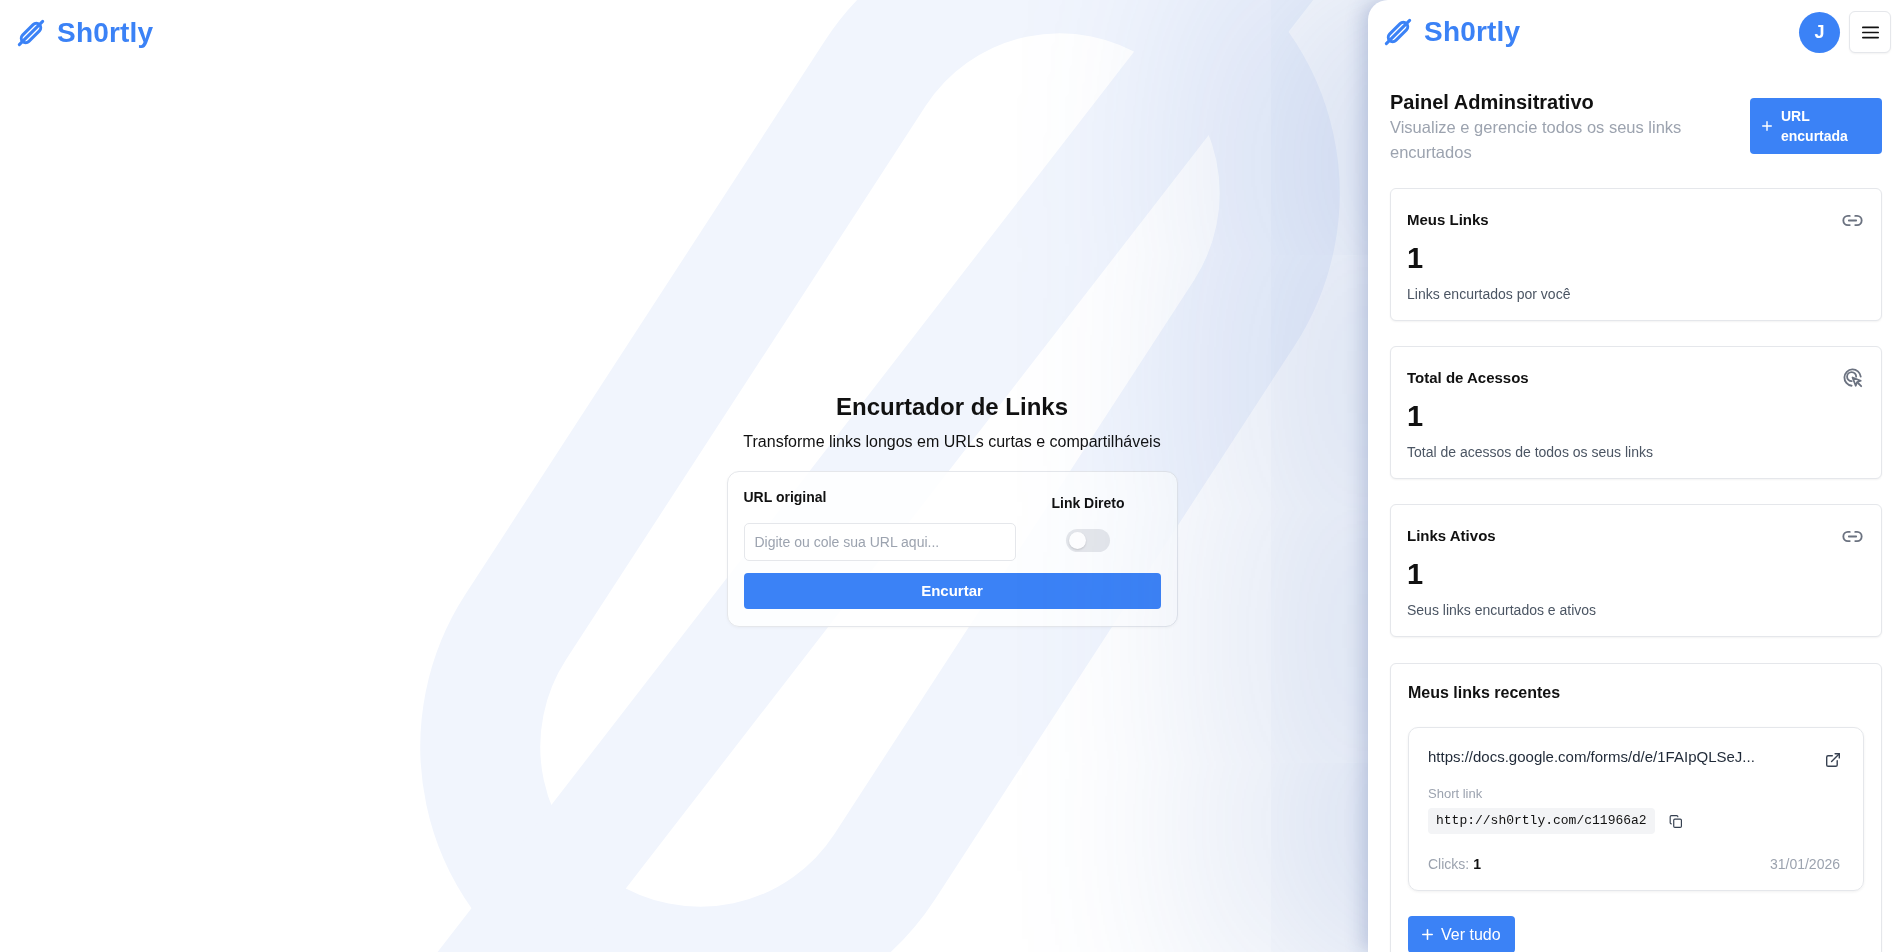 Image resolution: width=1904 pixels, height=952 pixels. What do you see at coordinates (1088, 503) in the screenshot?
I see `toggle-label: Link Direto` at bounding box center [1088, 503].